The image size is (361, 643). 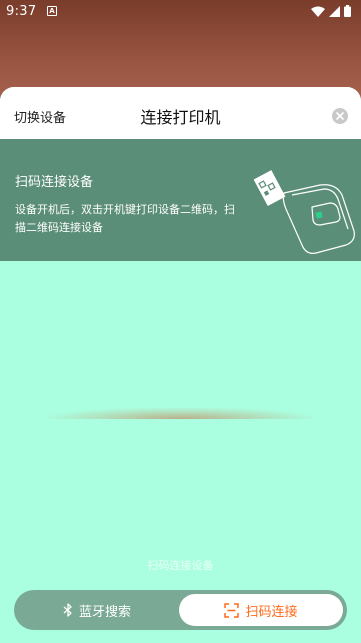 I want to click on sheet-header: 切换设备 连接打印机, so click(x=180, y=113).